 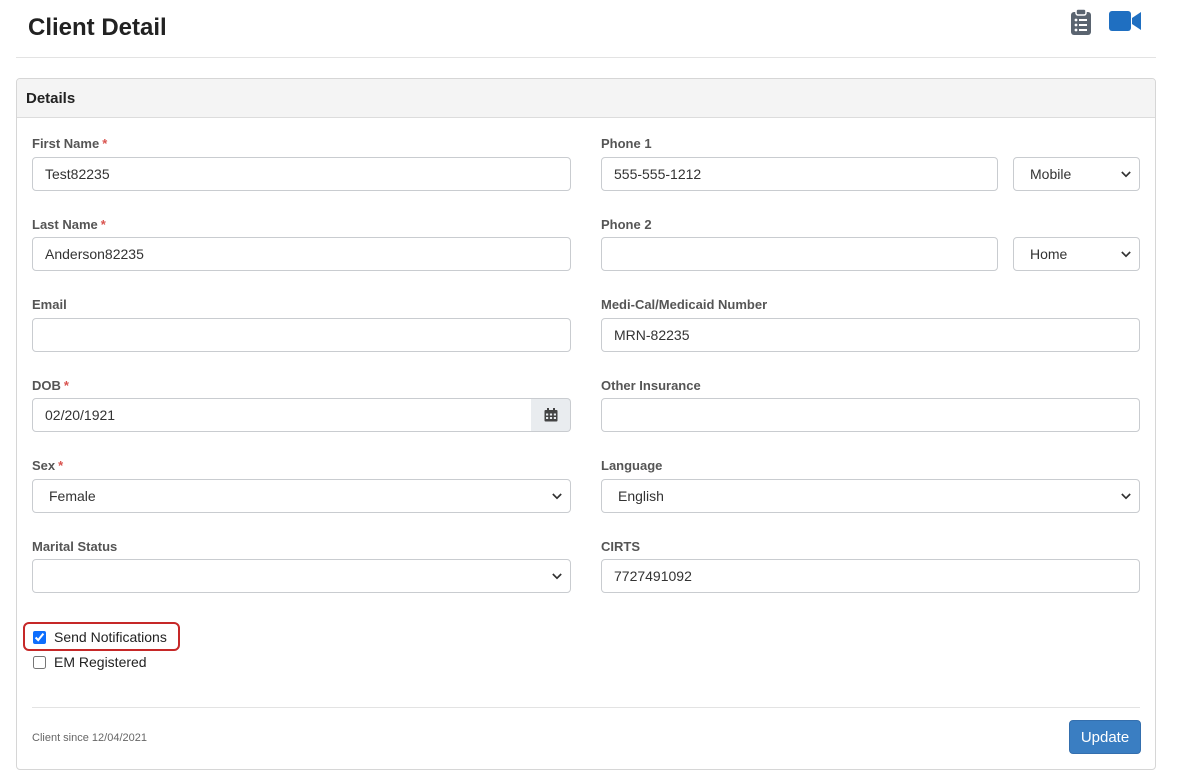 I want to click on phone2-type-select: Home, so click(x=1076, y=254).